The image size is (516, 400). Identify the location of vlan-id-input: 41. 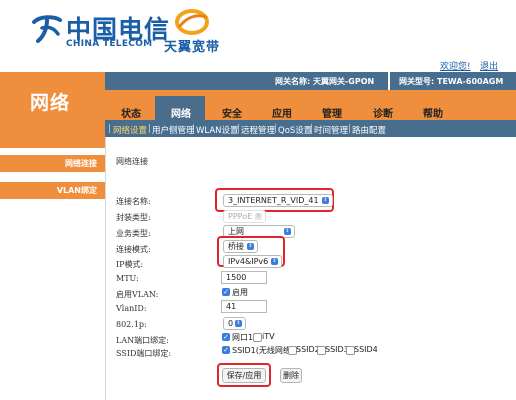
(244, 306).